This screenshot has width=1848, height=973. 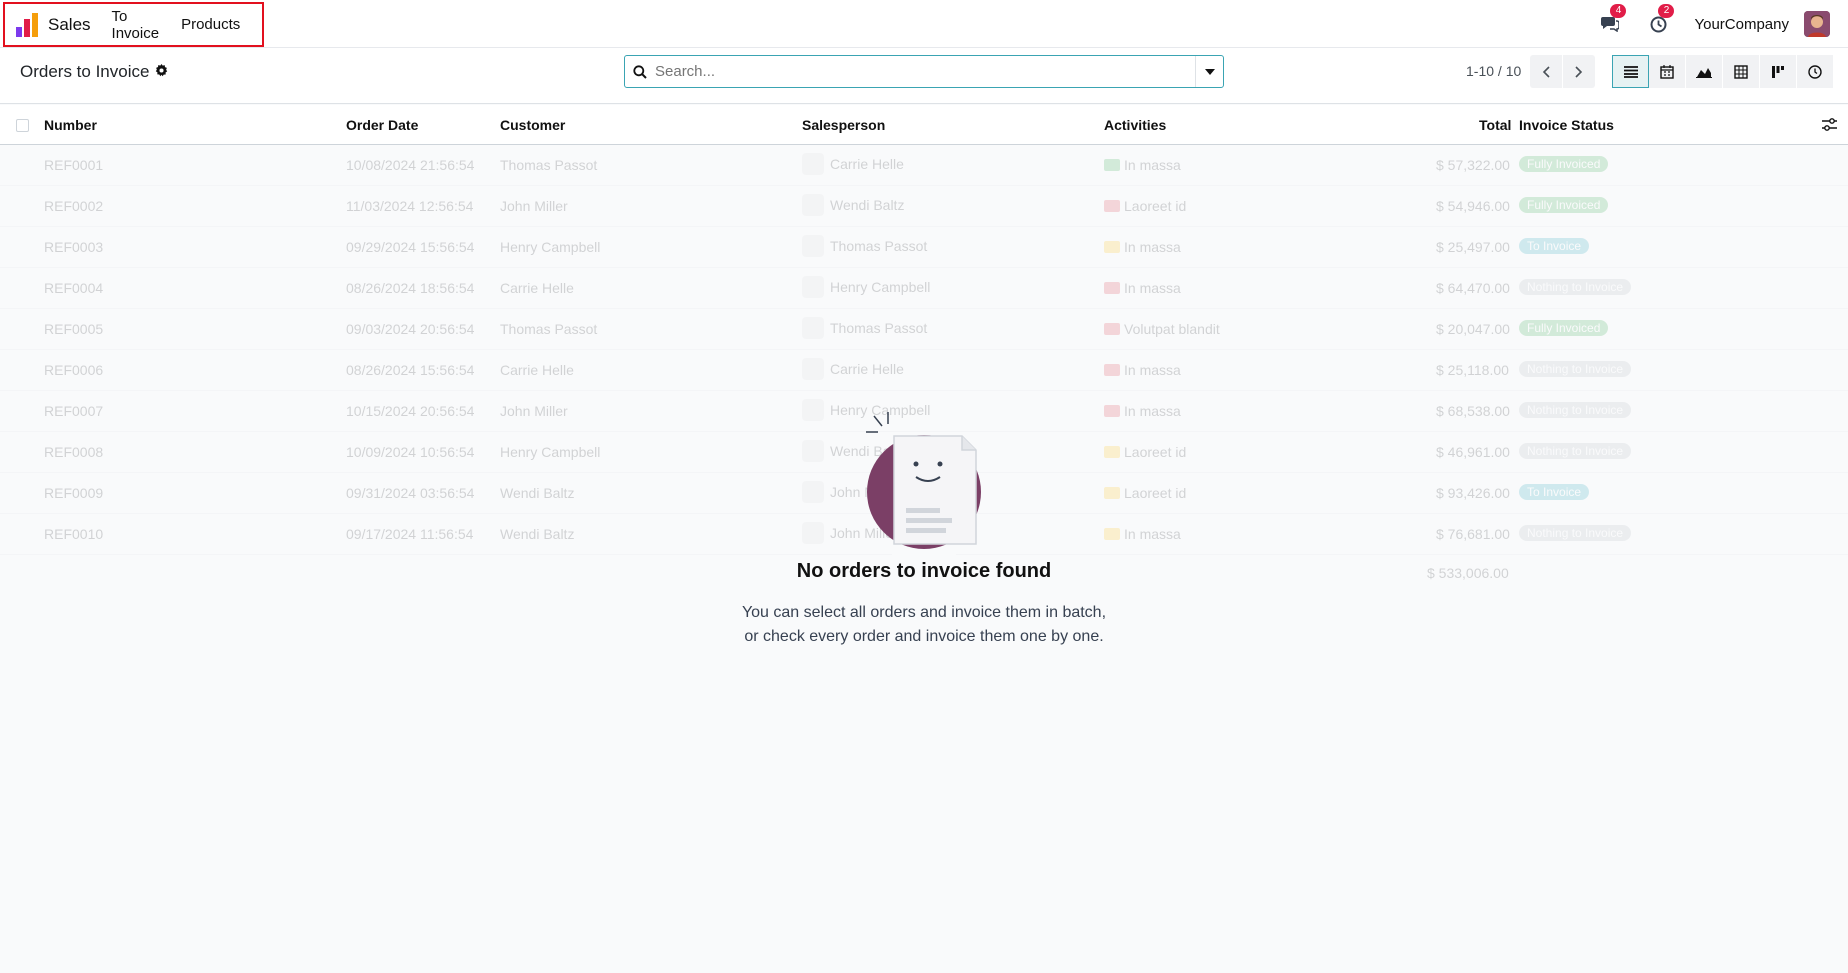 I want to click on activities-badge: 2, so click(x=1666, y=11).